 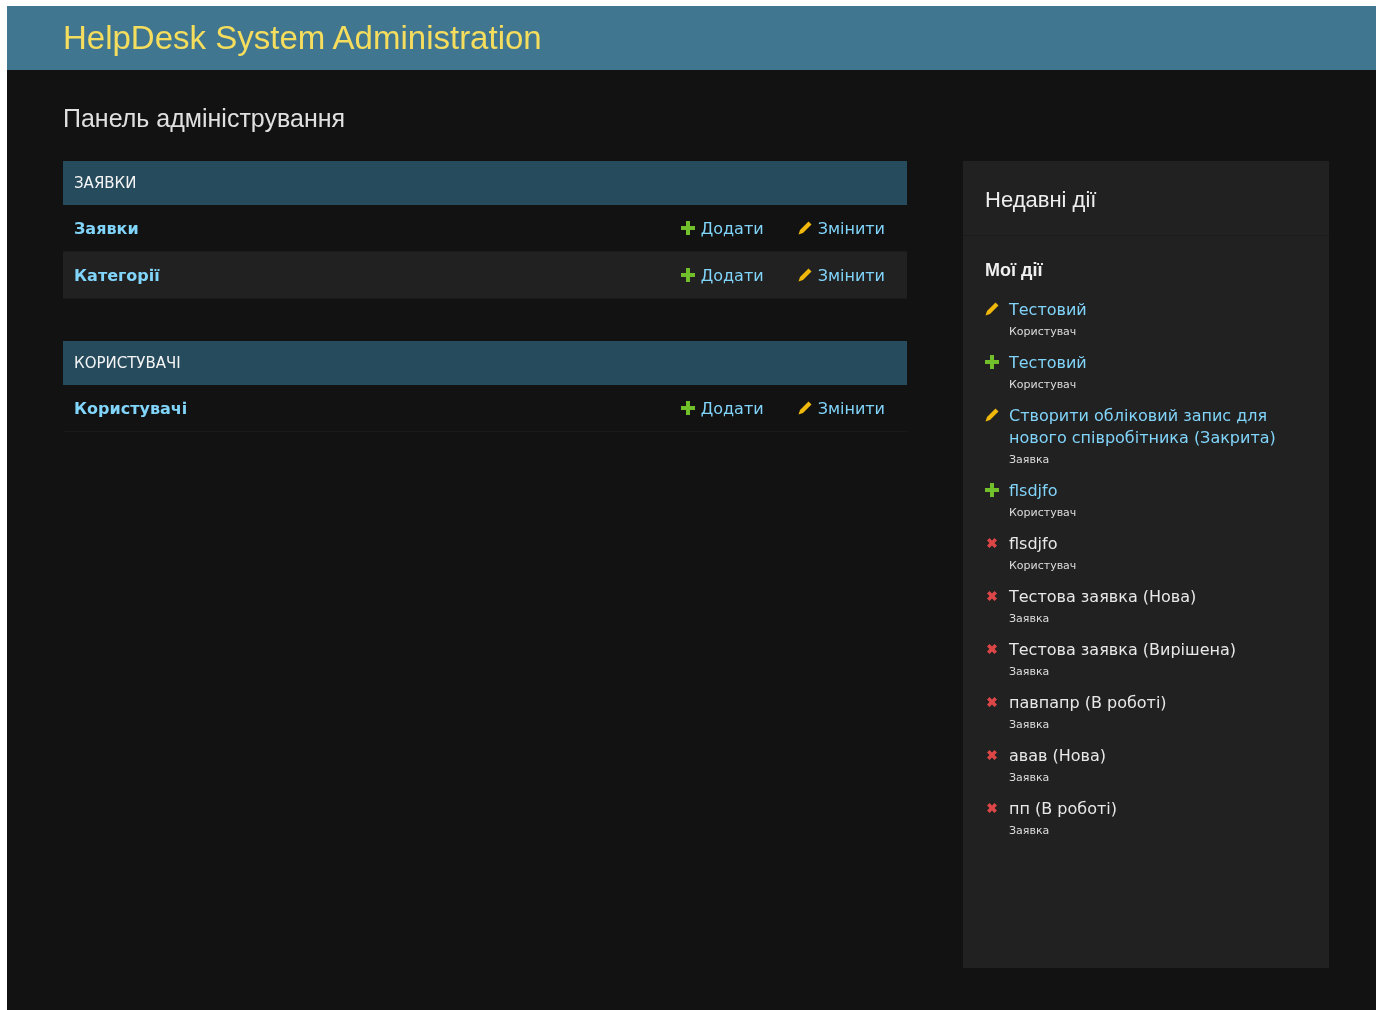 I want to click on action-label: пп (В роботі), so click(x=1063, y=809).